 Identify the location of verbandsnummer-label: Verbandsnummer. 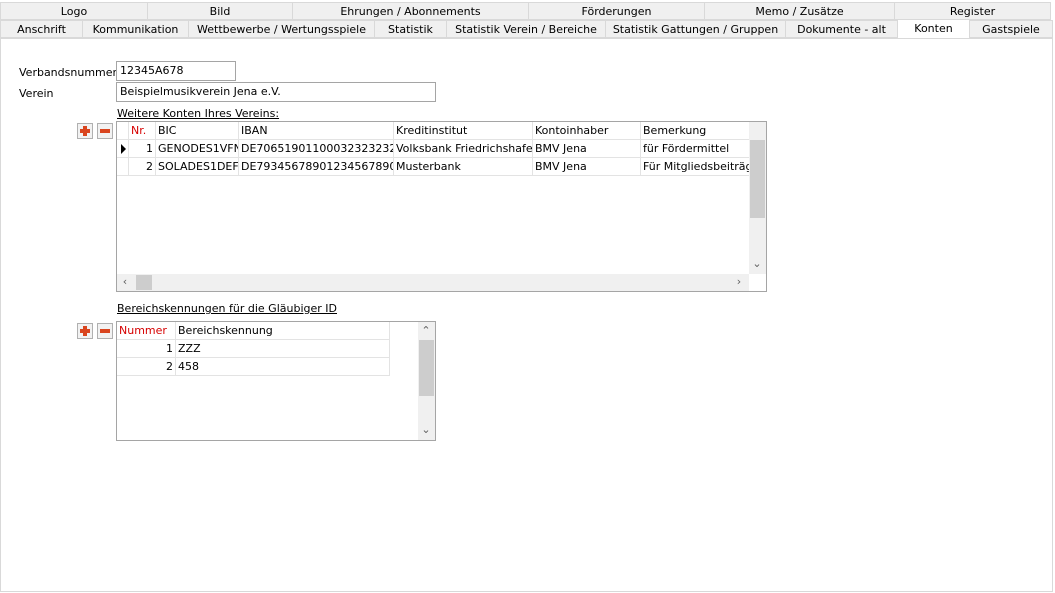
(68, 72).